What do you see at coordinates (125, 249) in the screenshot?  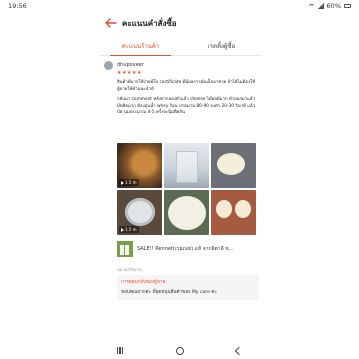 I see `product-thumbnail` at bounding box center [125, 249].